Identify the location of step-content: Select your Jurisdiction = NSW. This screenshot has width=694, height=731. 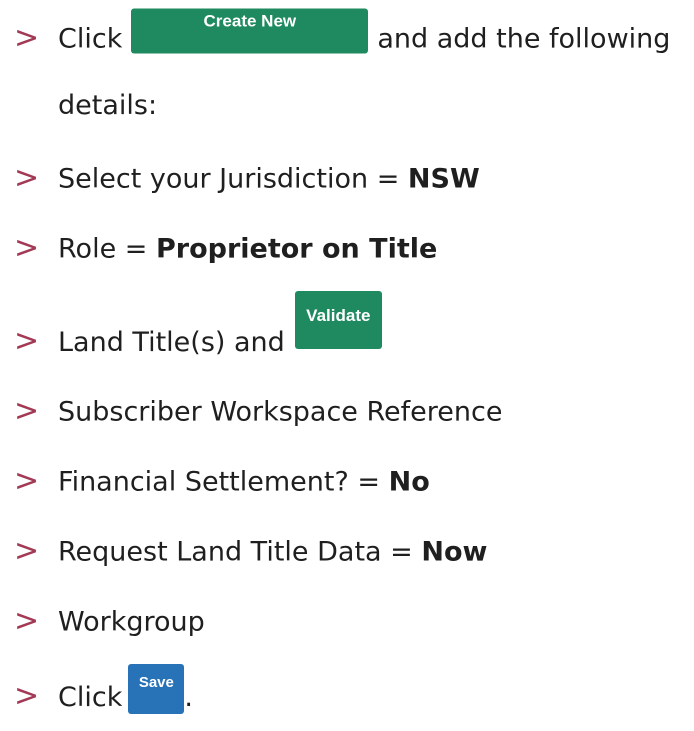
(269, 179).